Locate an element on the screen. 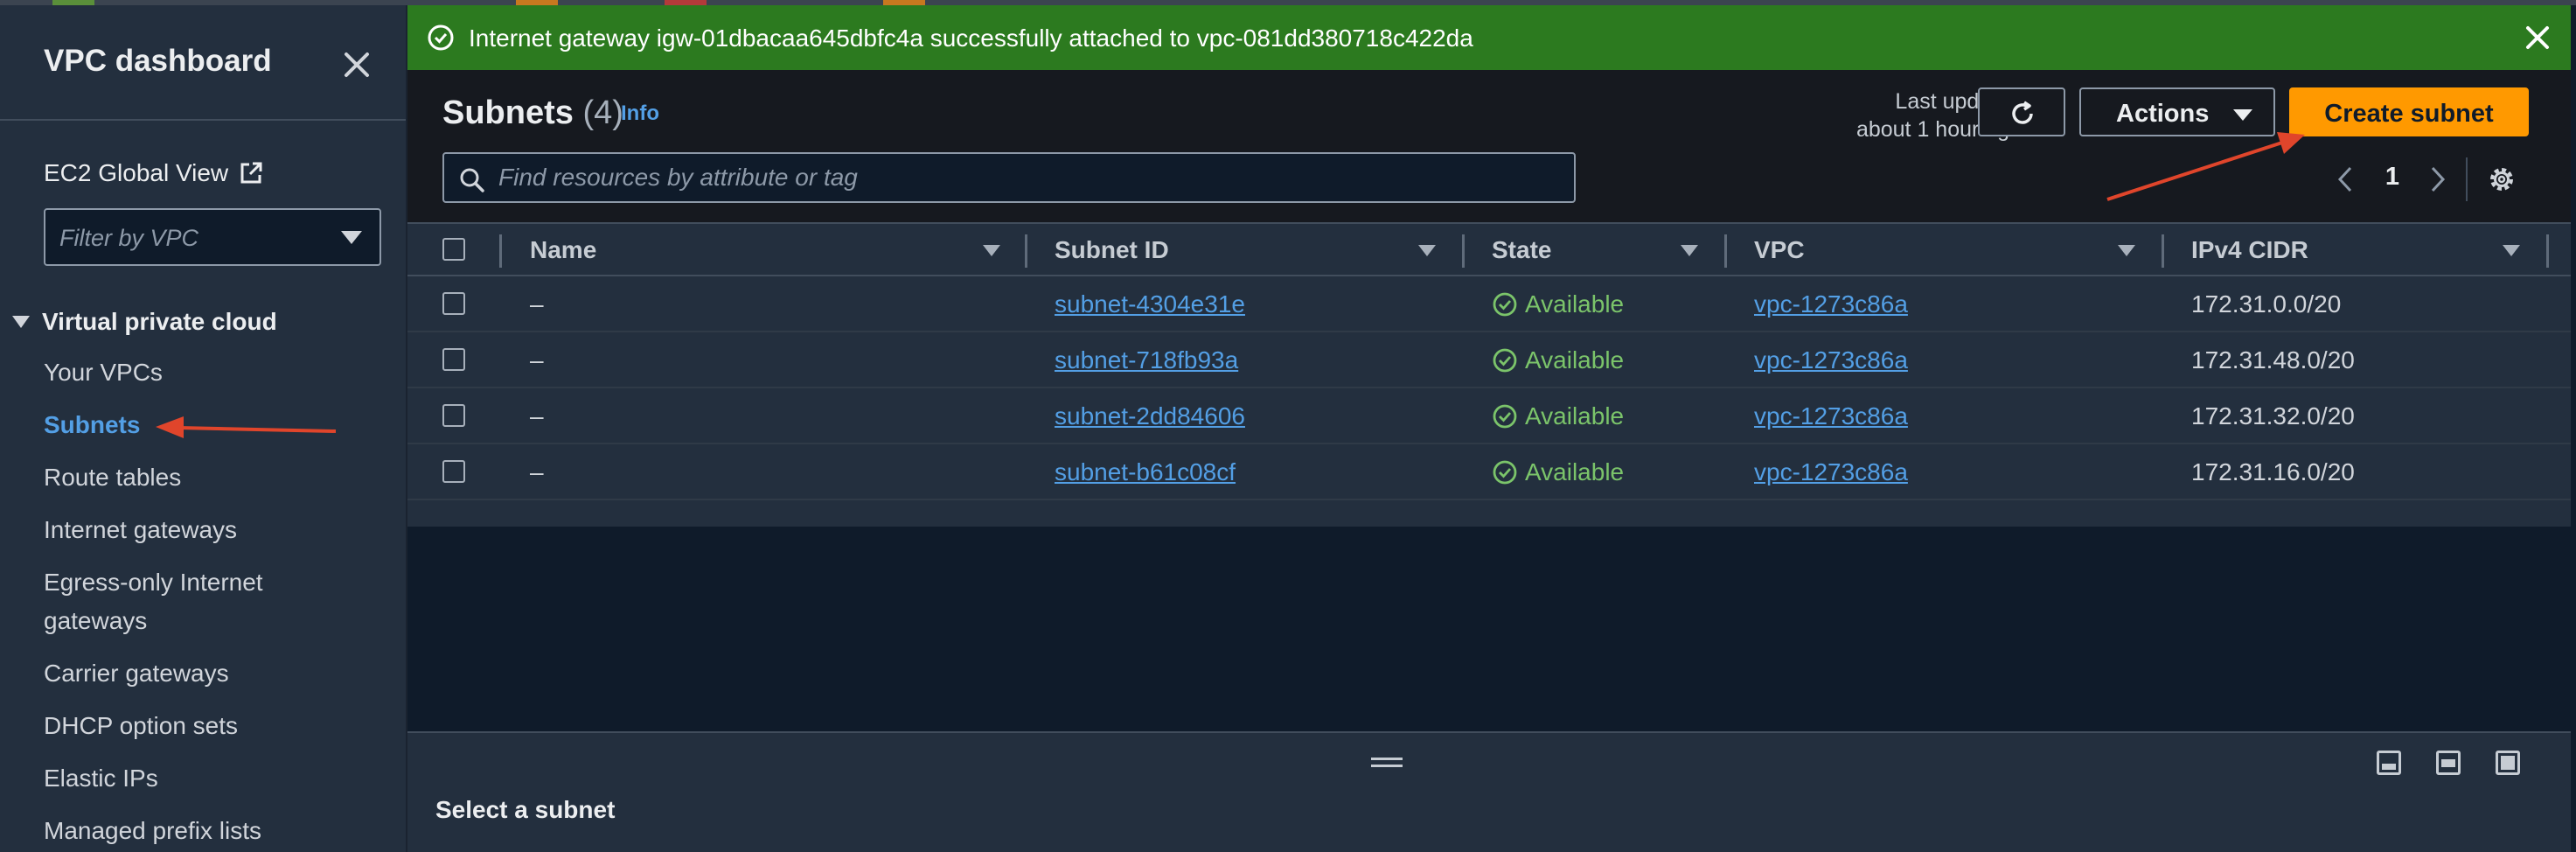 The image size is (2576, 852). subnet-id-link: subnet-4304e31e is located at coordinates (1150, 304).